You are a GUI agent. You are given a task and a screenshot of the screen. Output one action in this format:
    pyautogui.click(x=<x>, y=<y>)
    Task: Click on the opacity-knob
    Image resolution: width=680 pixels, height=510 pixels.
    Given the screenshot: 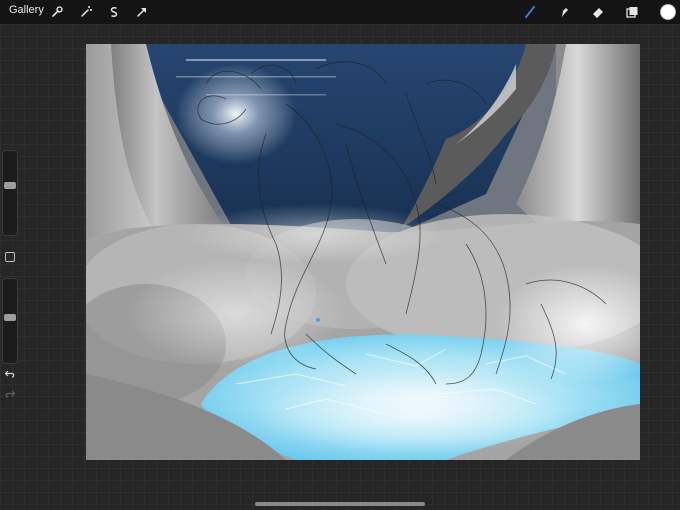 What is the action you would take?
    pyautogui.click(x=10, y=317)
    